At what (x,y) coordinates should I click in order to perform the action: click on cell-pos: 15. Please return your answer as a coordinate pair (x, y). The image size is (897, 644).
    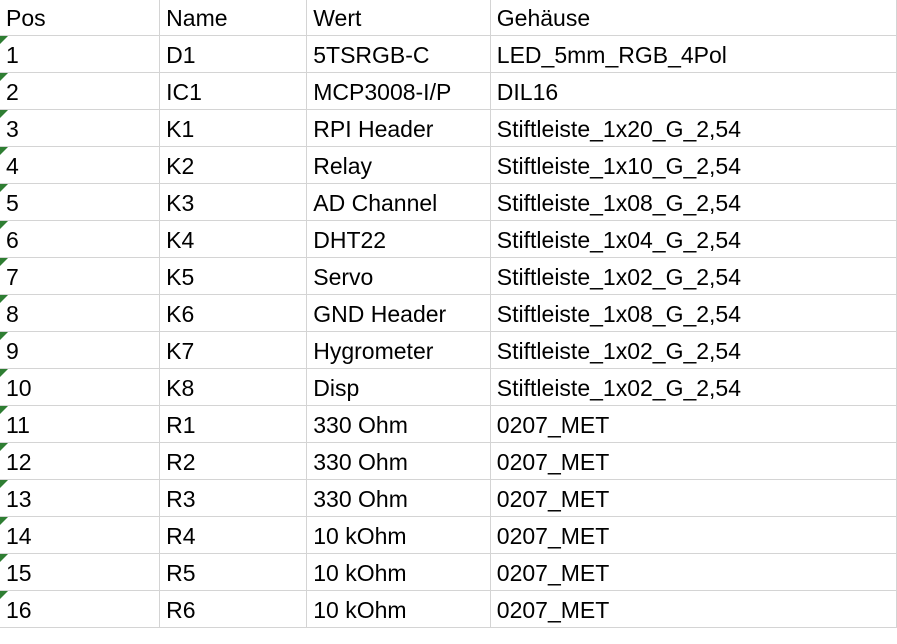
    Looking at the image, I should click on (80, 572).